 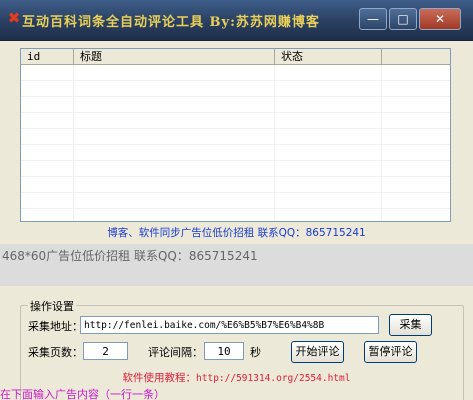 What do you see at coordinates (328, 56) in the screenshot?
I see `column-header-status: 状态` at bounding box center [328, 56].